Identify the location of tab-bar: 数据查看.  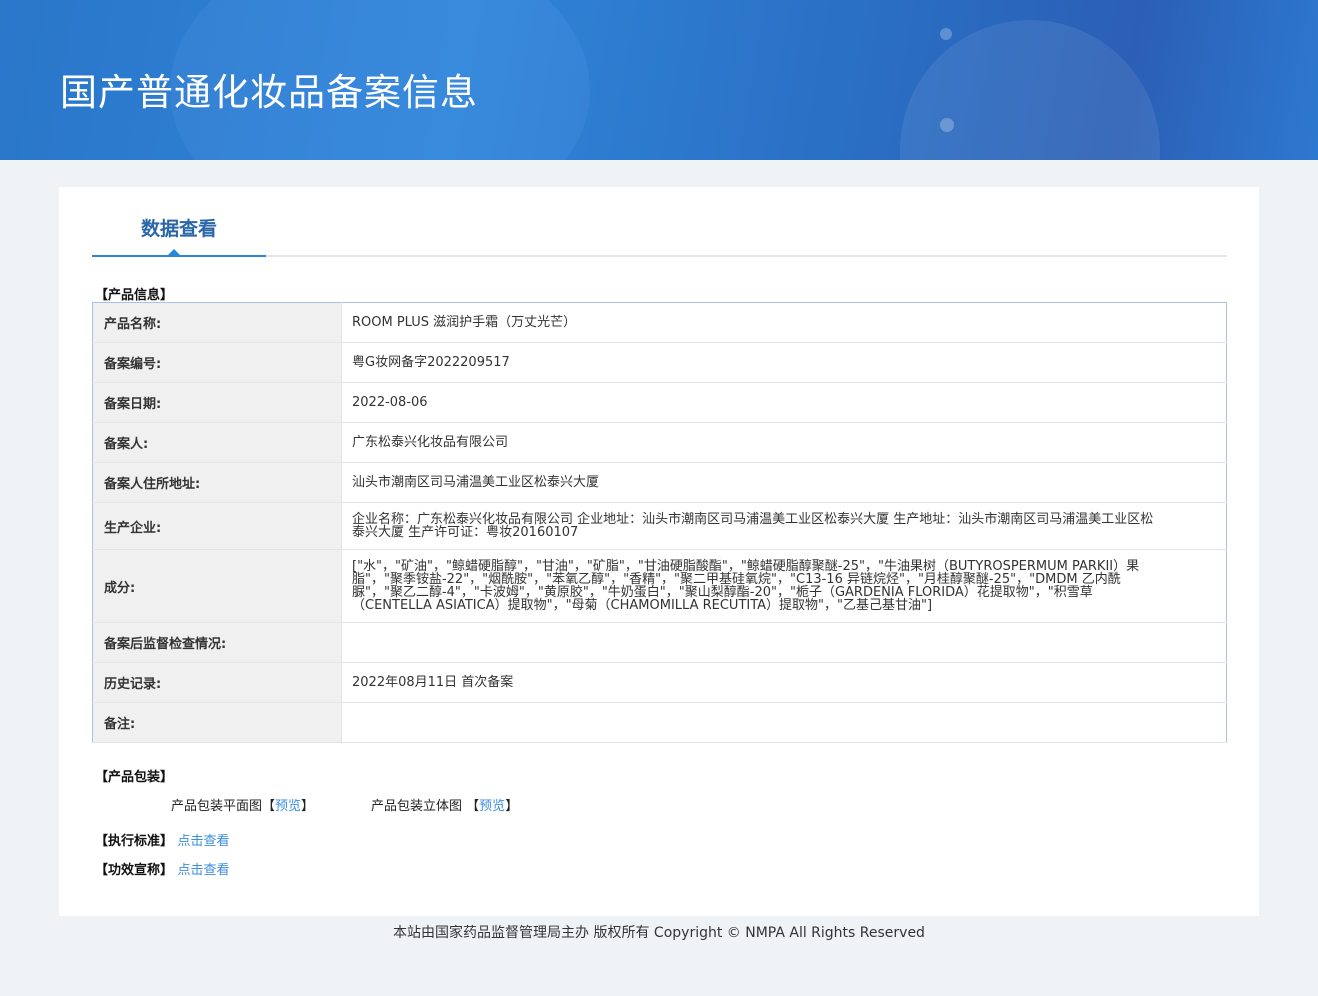
(659, 222).